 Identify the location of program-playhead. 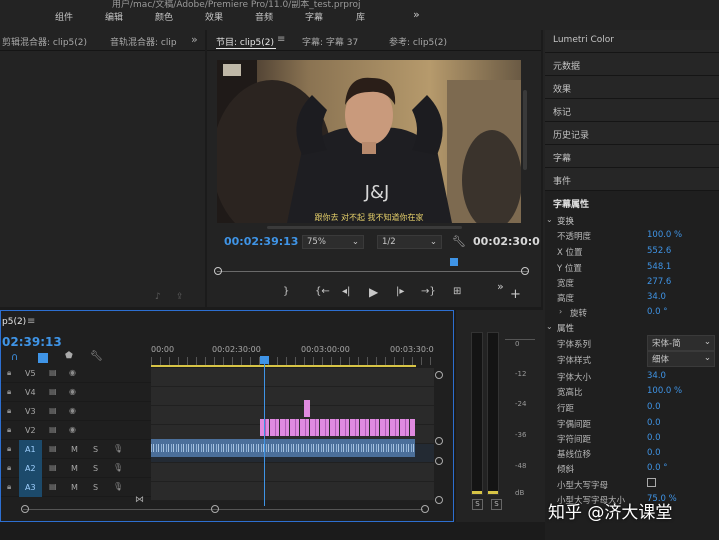
(454, 262).